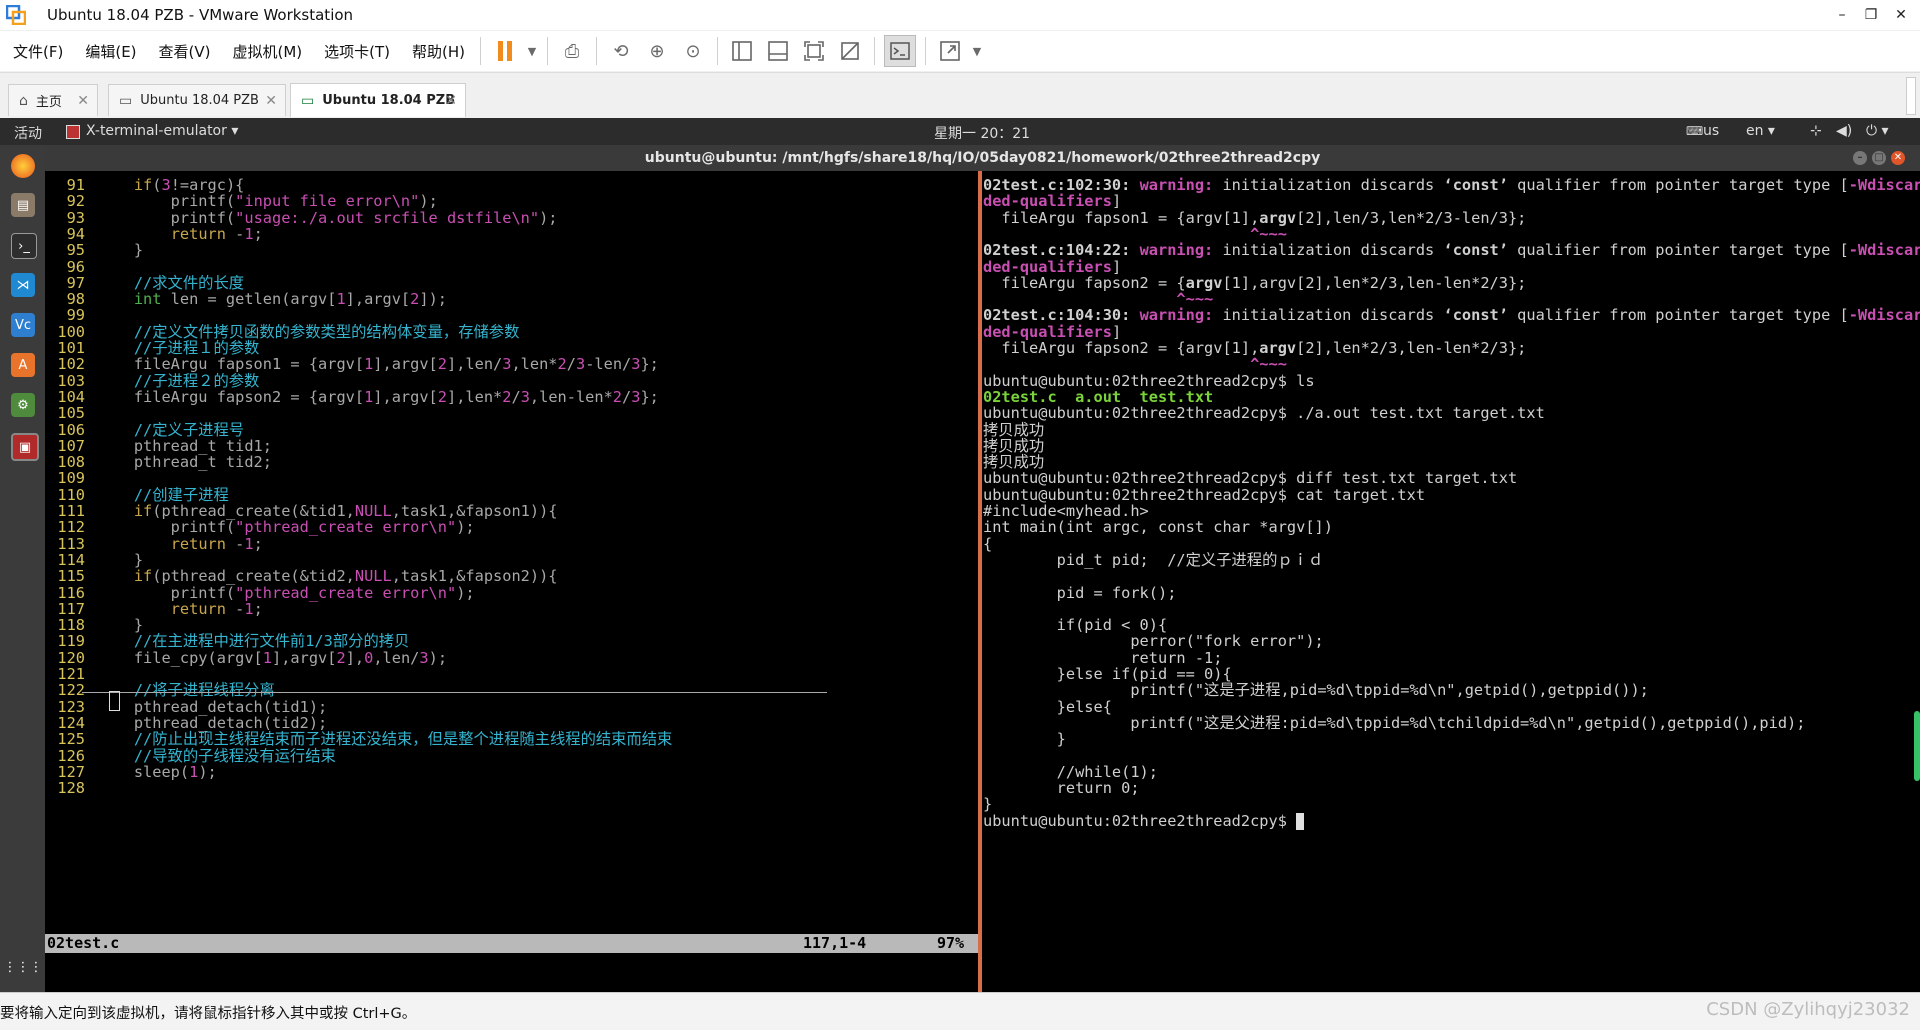 The height and width of the screenshot is (1030, 1920). What do you see at coordinates (25, 447) in the screenshot?
I see `x-terminal-icon: ▣` at bounding box center [25, 447].